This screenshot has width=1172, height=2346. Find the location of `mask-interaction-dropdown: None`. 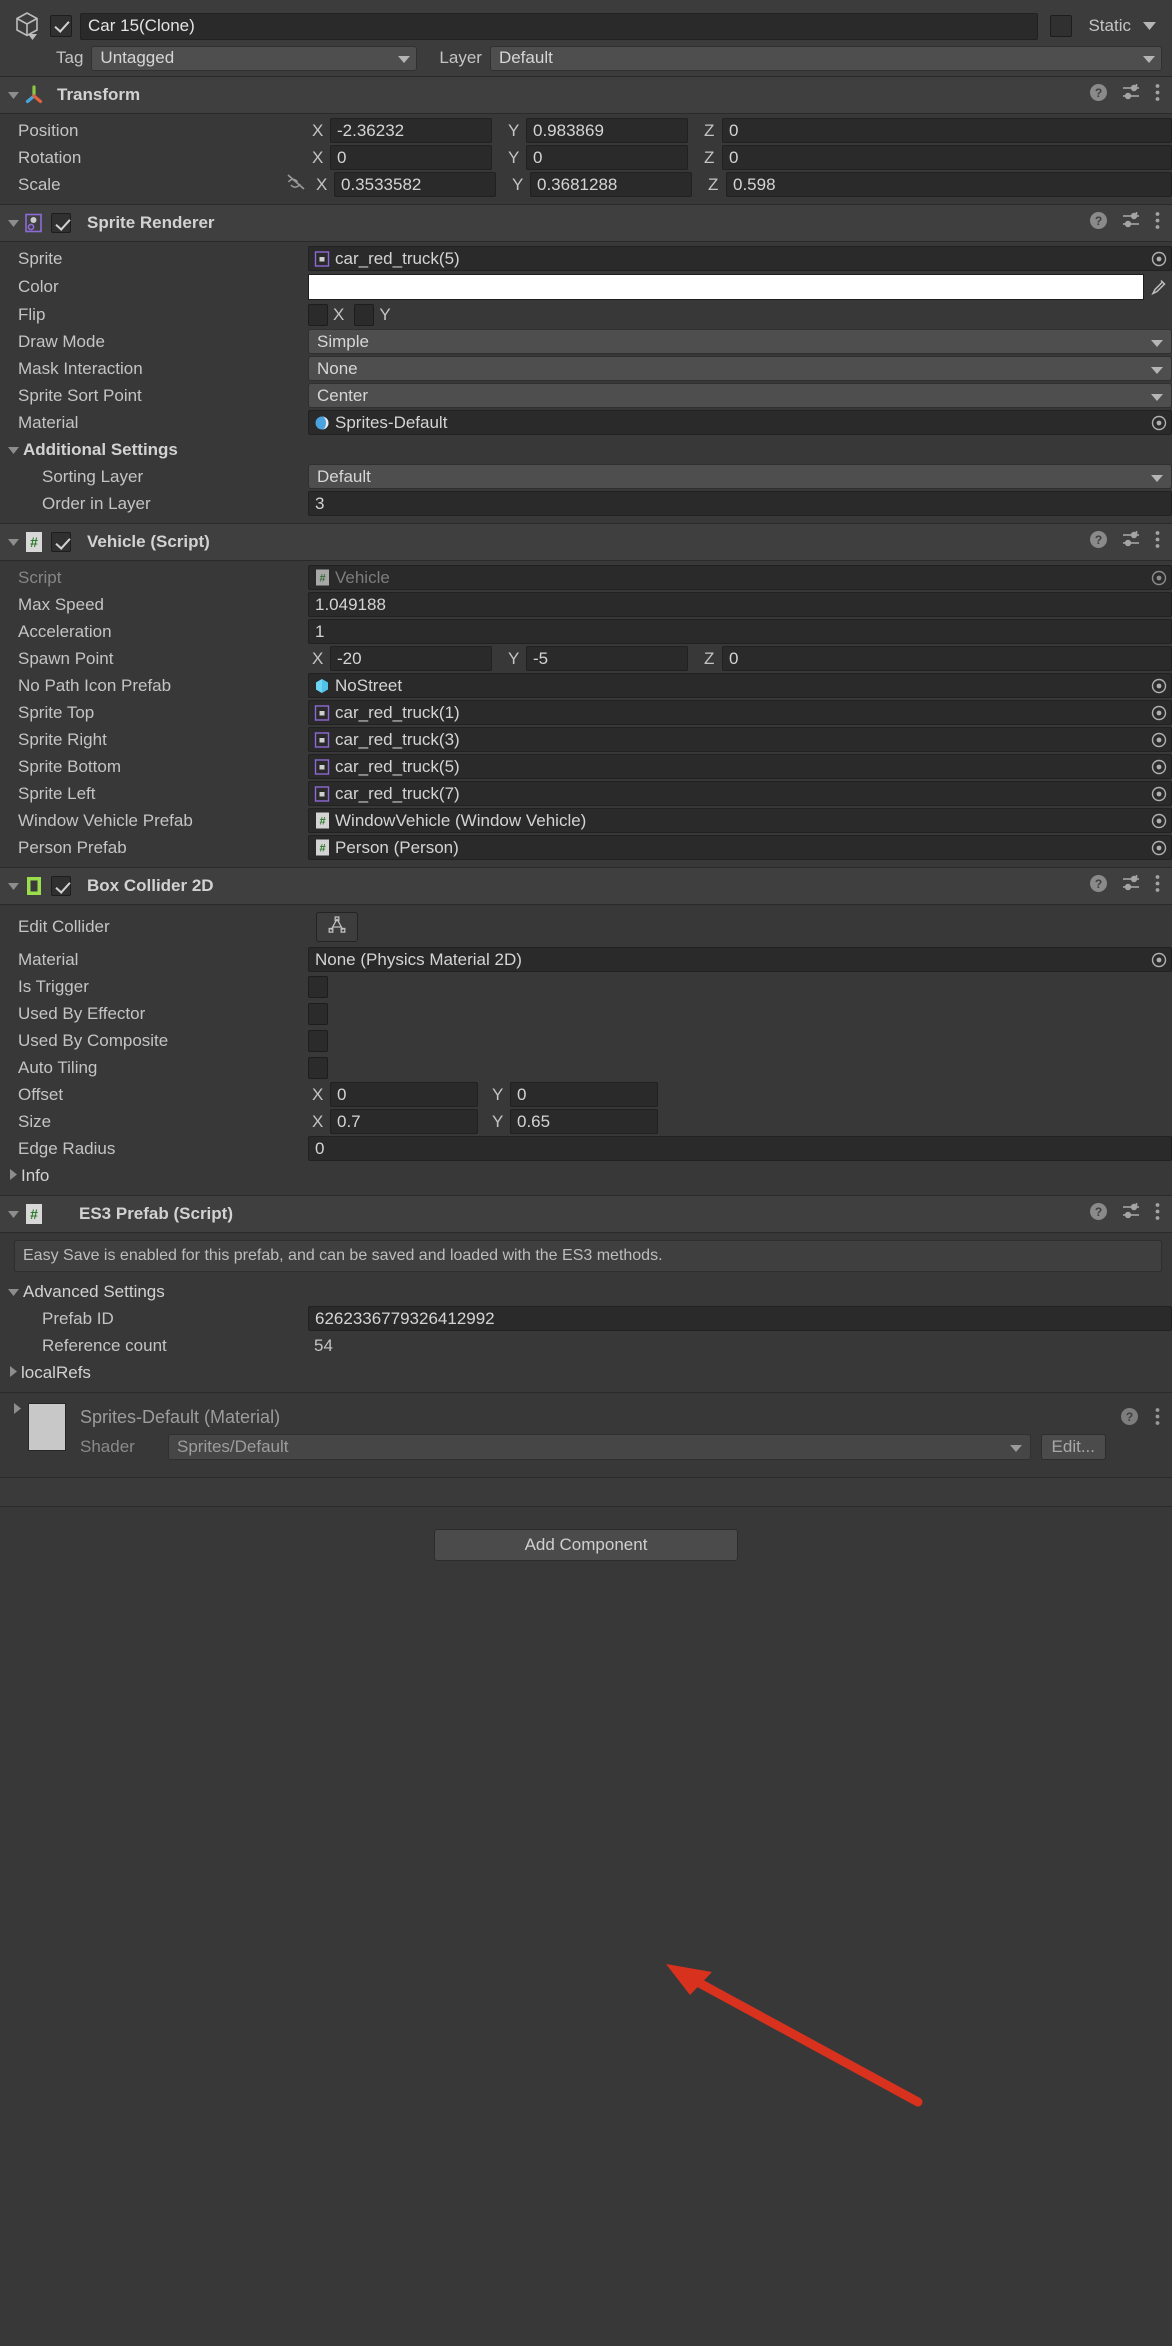

mask-interaction-dropdown: None is located at coordinates (740, 368).